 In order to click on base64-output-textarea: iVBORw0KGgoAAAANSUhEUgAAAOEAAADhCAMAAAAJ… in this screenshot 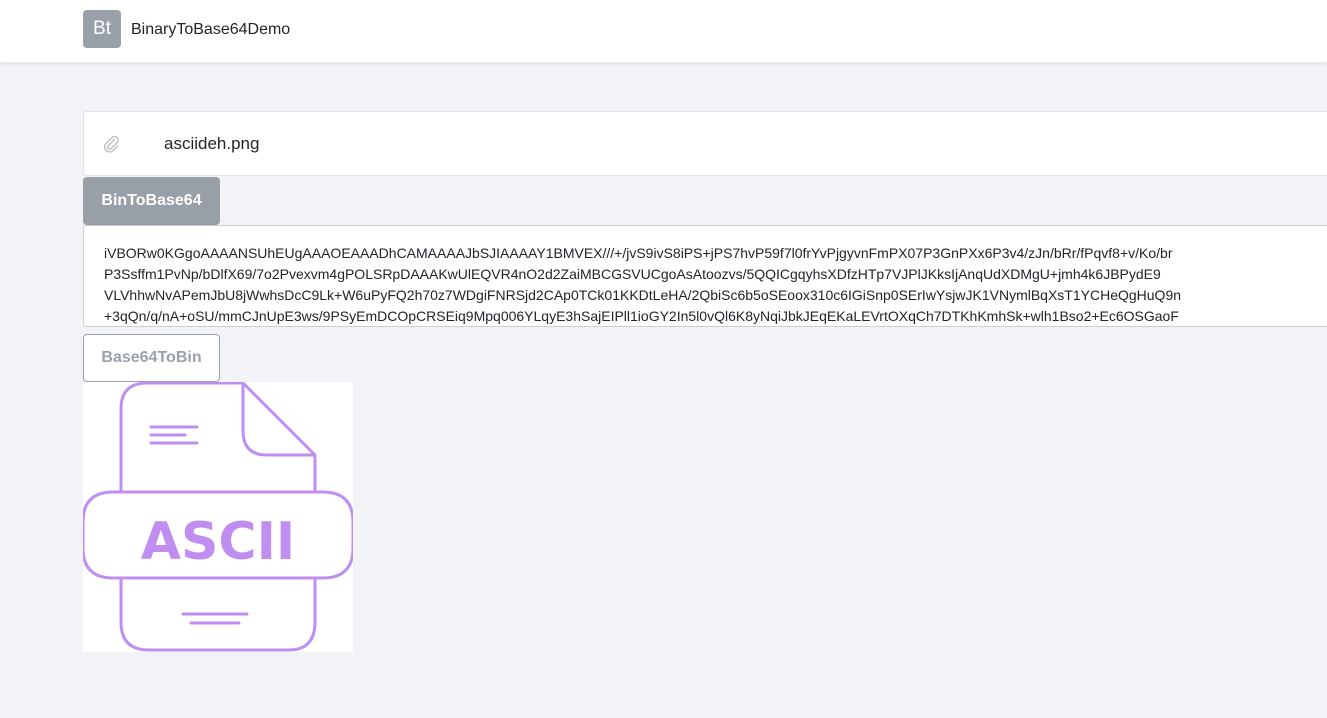, I will do `click(705, 276)`.